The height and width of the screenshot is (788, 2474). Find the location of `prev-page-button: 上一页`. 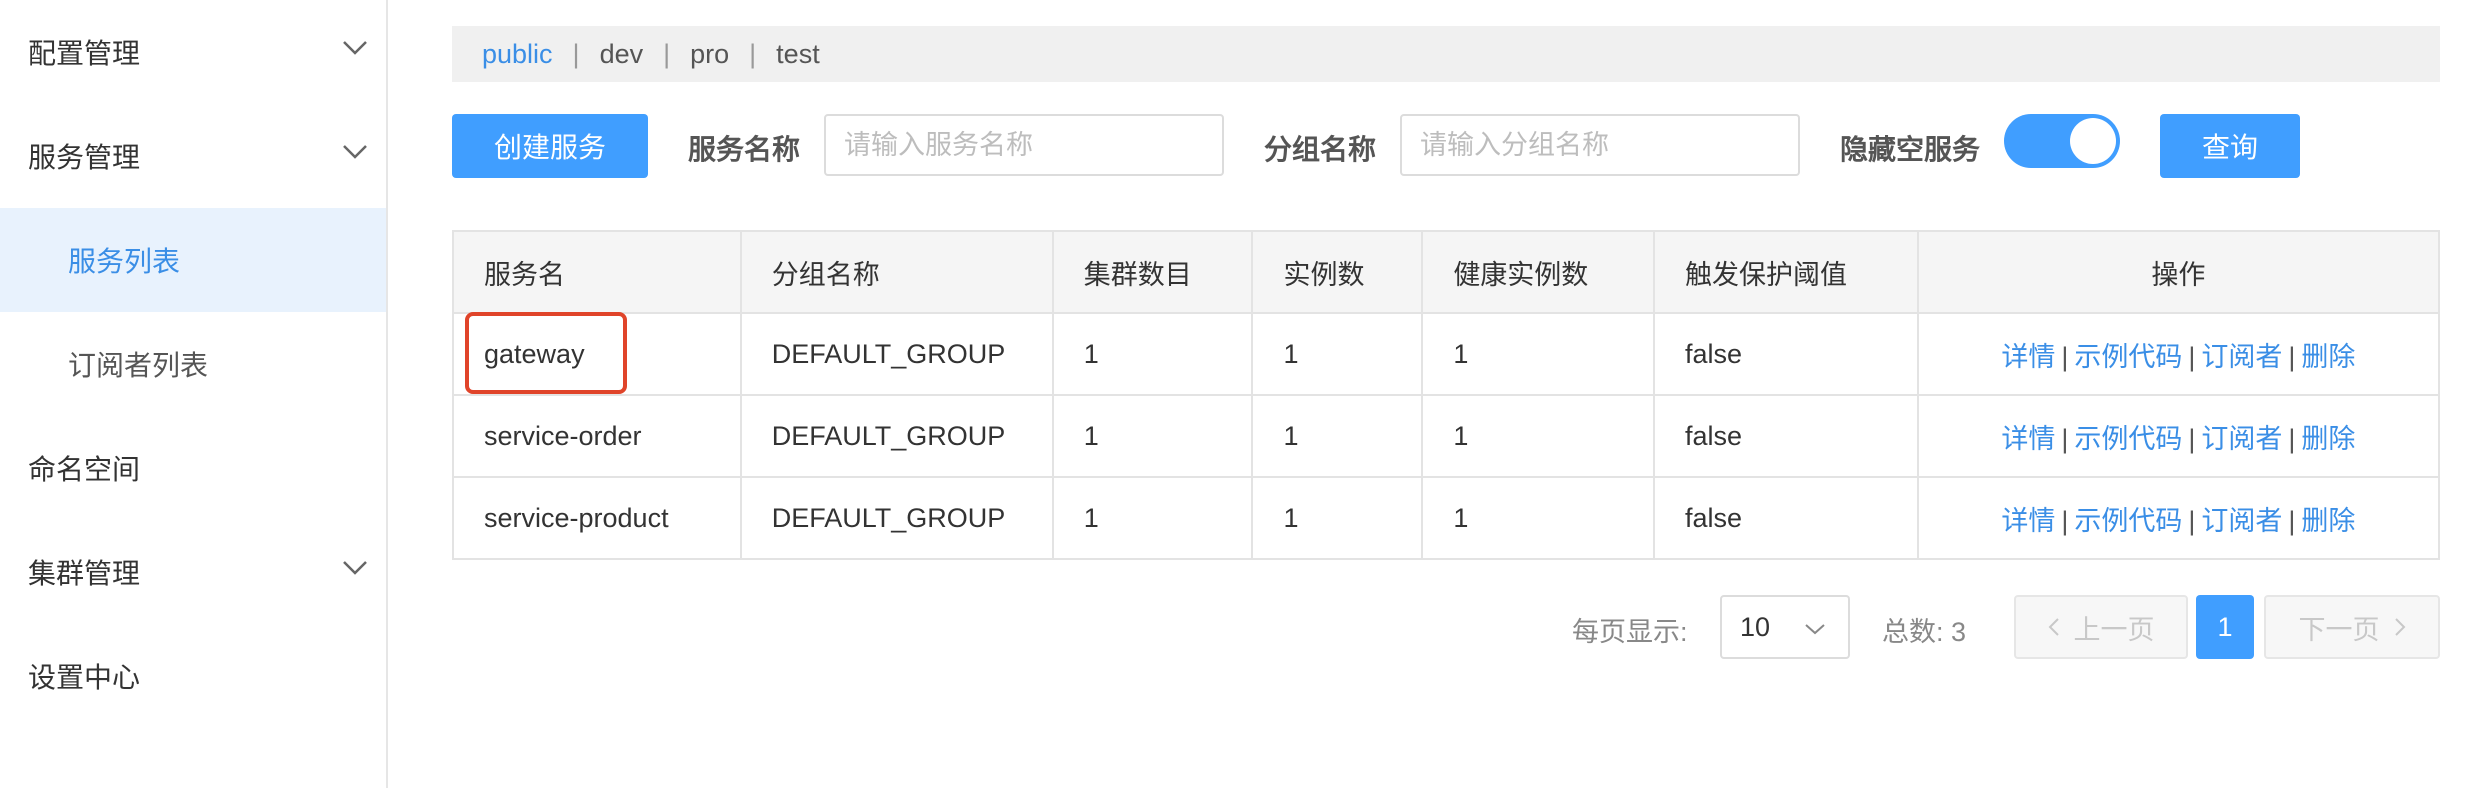

prev-page-button: 上一页 is located at coordinates (2101, 627).